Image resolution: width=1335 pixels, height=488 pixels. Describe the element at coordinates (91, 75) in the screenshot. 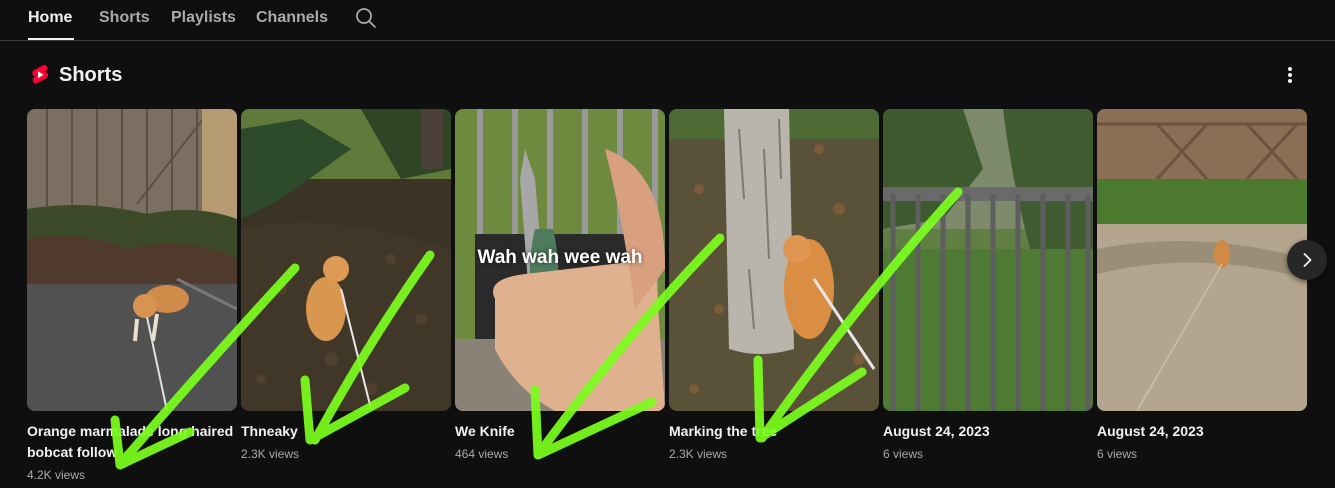

I see `section-title: Shorts` at that location.